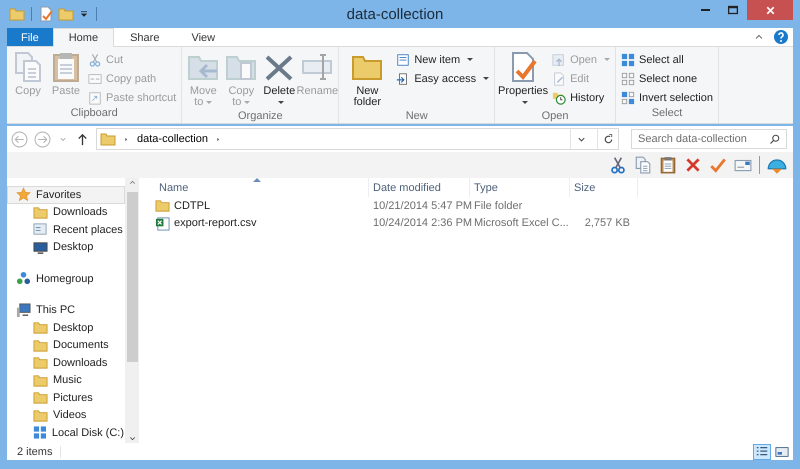 Image resolution: width=800 pixels, height=469 pixels. What do you see at coordinates (421, 223) in the screenshot?
I see `date-cell-text: 10/24/2014 2:36 PM` at bounding box center [421, 223].